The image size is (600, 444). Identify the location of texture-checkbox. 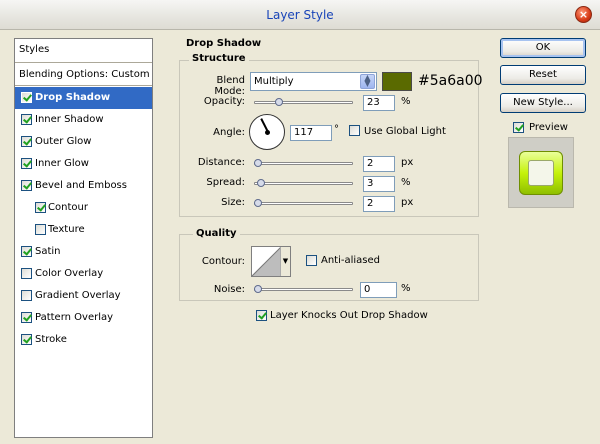
(40, 229).